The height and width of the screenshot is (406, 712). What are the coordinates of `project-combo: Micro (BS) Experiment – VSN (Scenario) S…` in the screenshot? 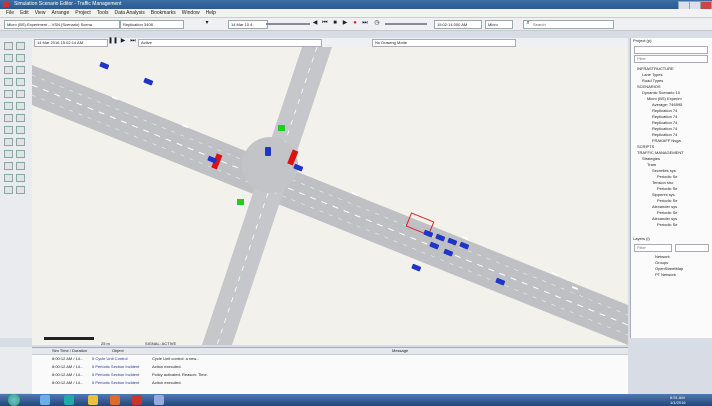 It's located at (62, 24).